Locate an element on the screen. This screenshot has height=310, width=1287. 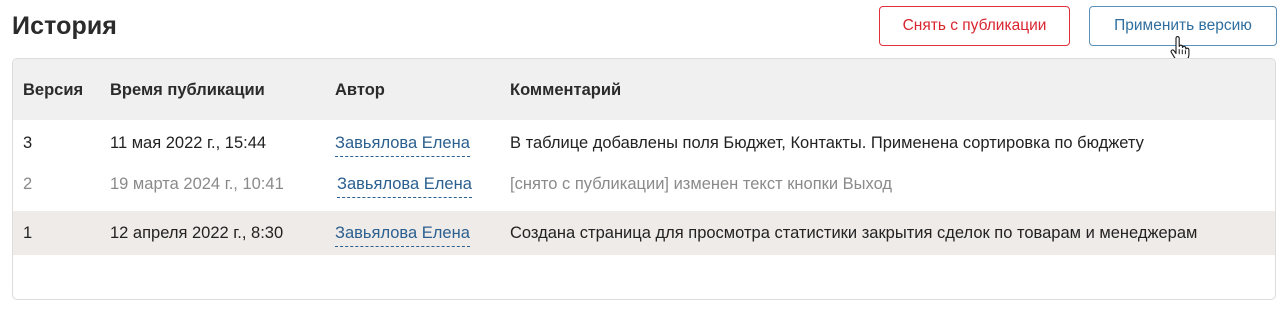
column-header-time: Время публикации is located at coordinates (187, 90).